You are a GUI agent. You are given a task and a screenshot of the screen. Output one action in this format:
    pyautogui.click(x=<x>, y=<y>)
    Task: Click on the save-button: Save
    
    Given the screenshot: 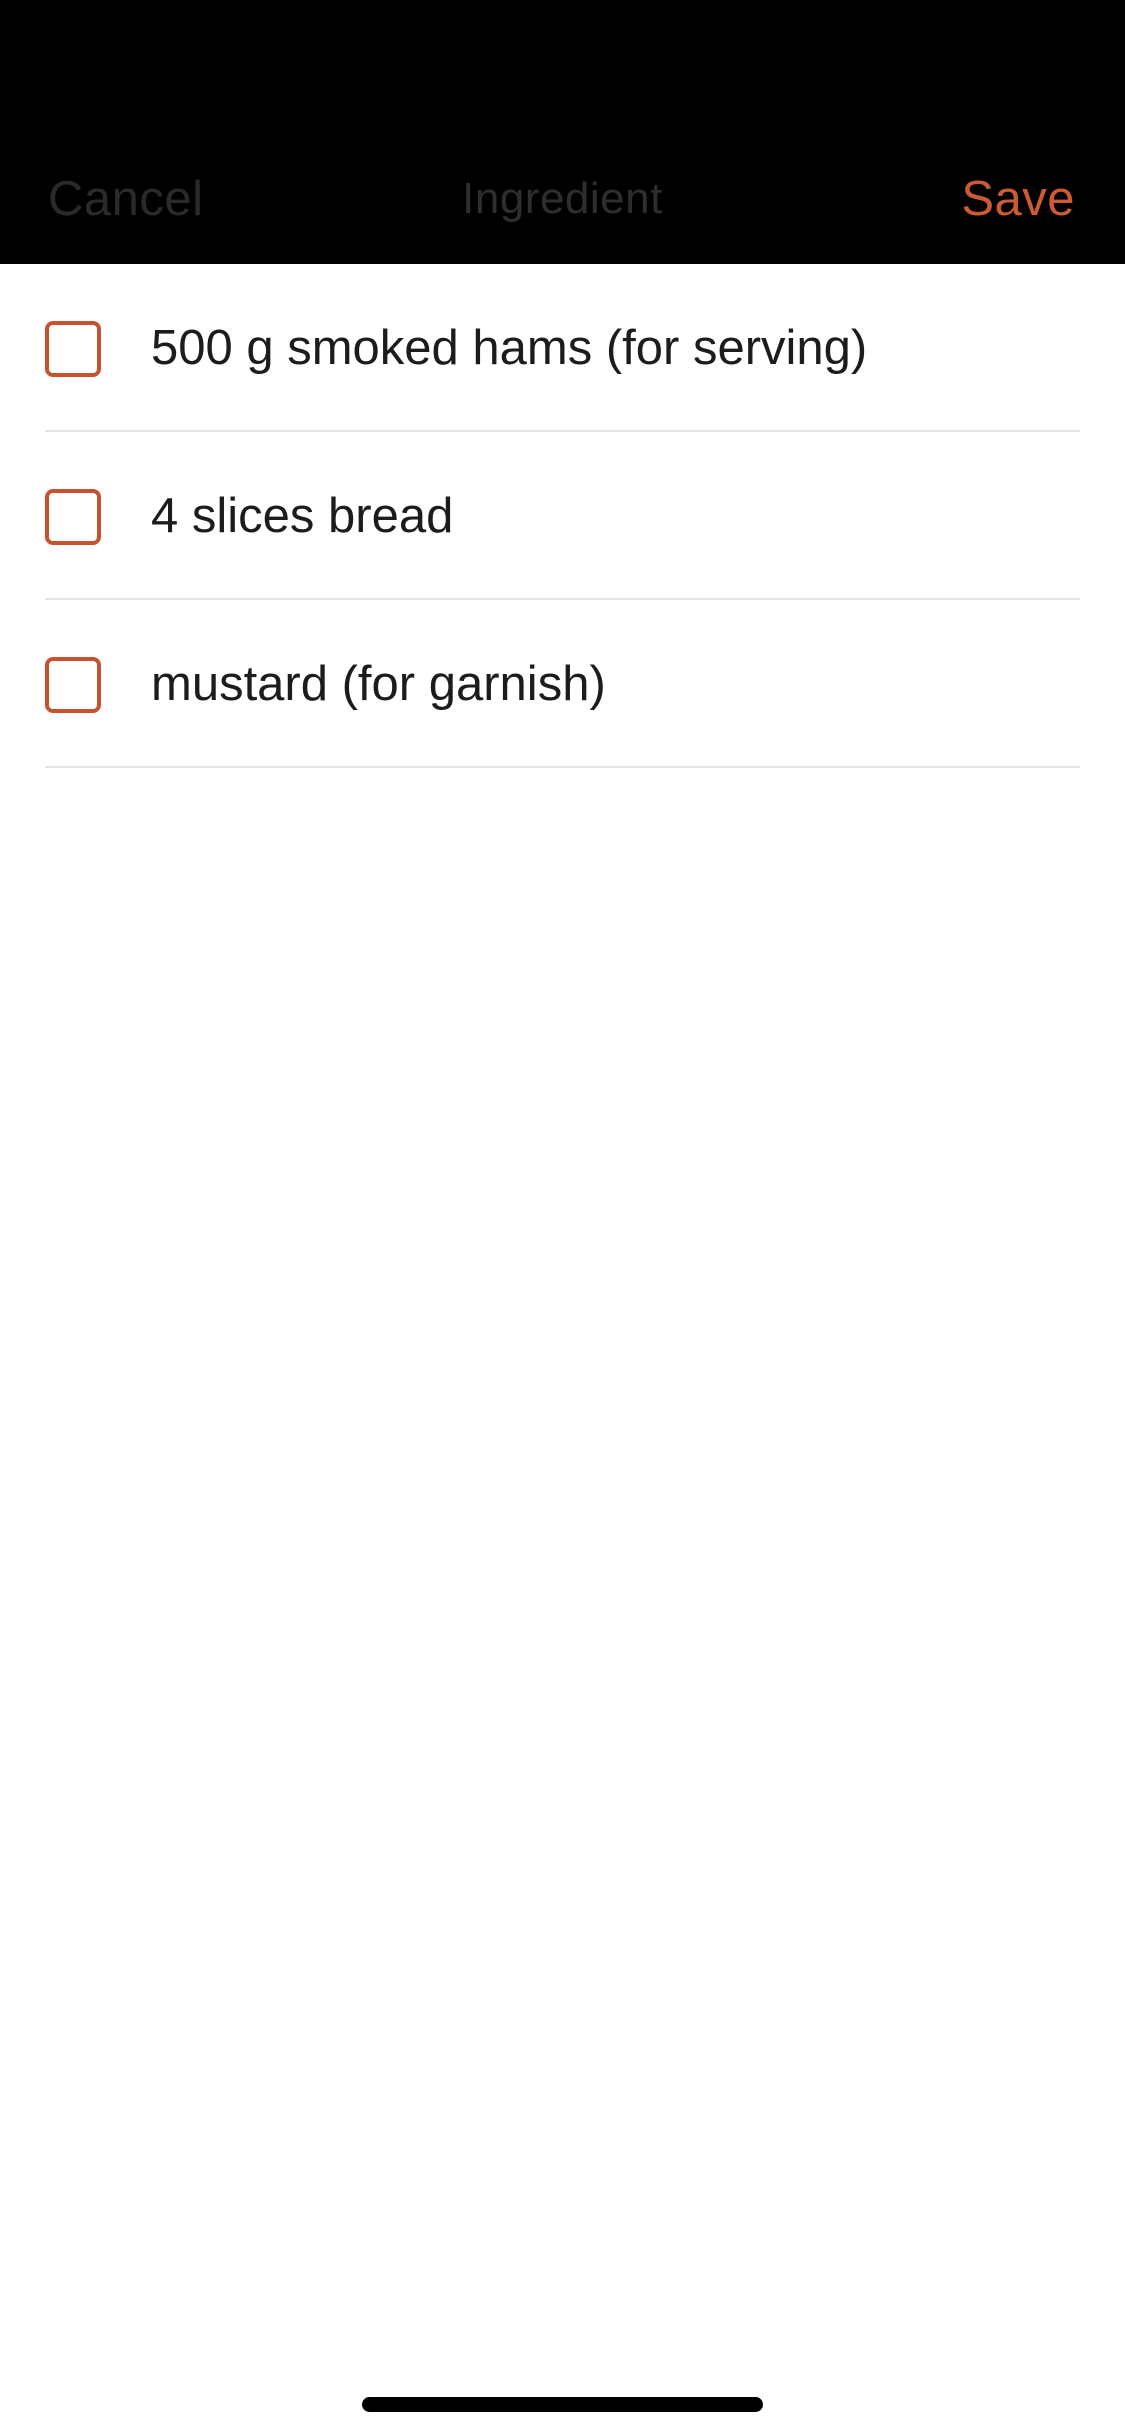 What is the action you would take?
    pyautogui.click(x=1018, y=199)
    